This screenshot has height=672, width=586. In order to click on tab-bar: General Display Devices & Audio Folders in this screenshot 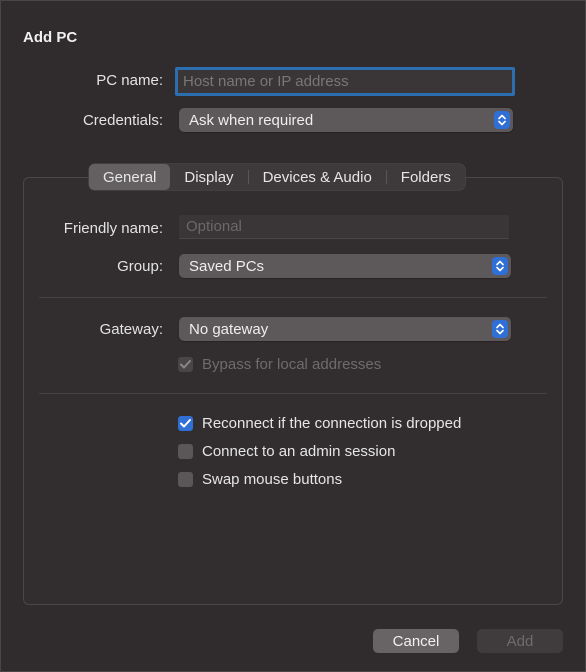, I will do `click(277, 177)`.